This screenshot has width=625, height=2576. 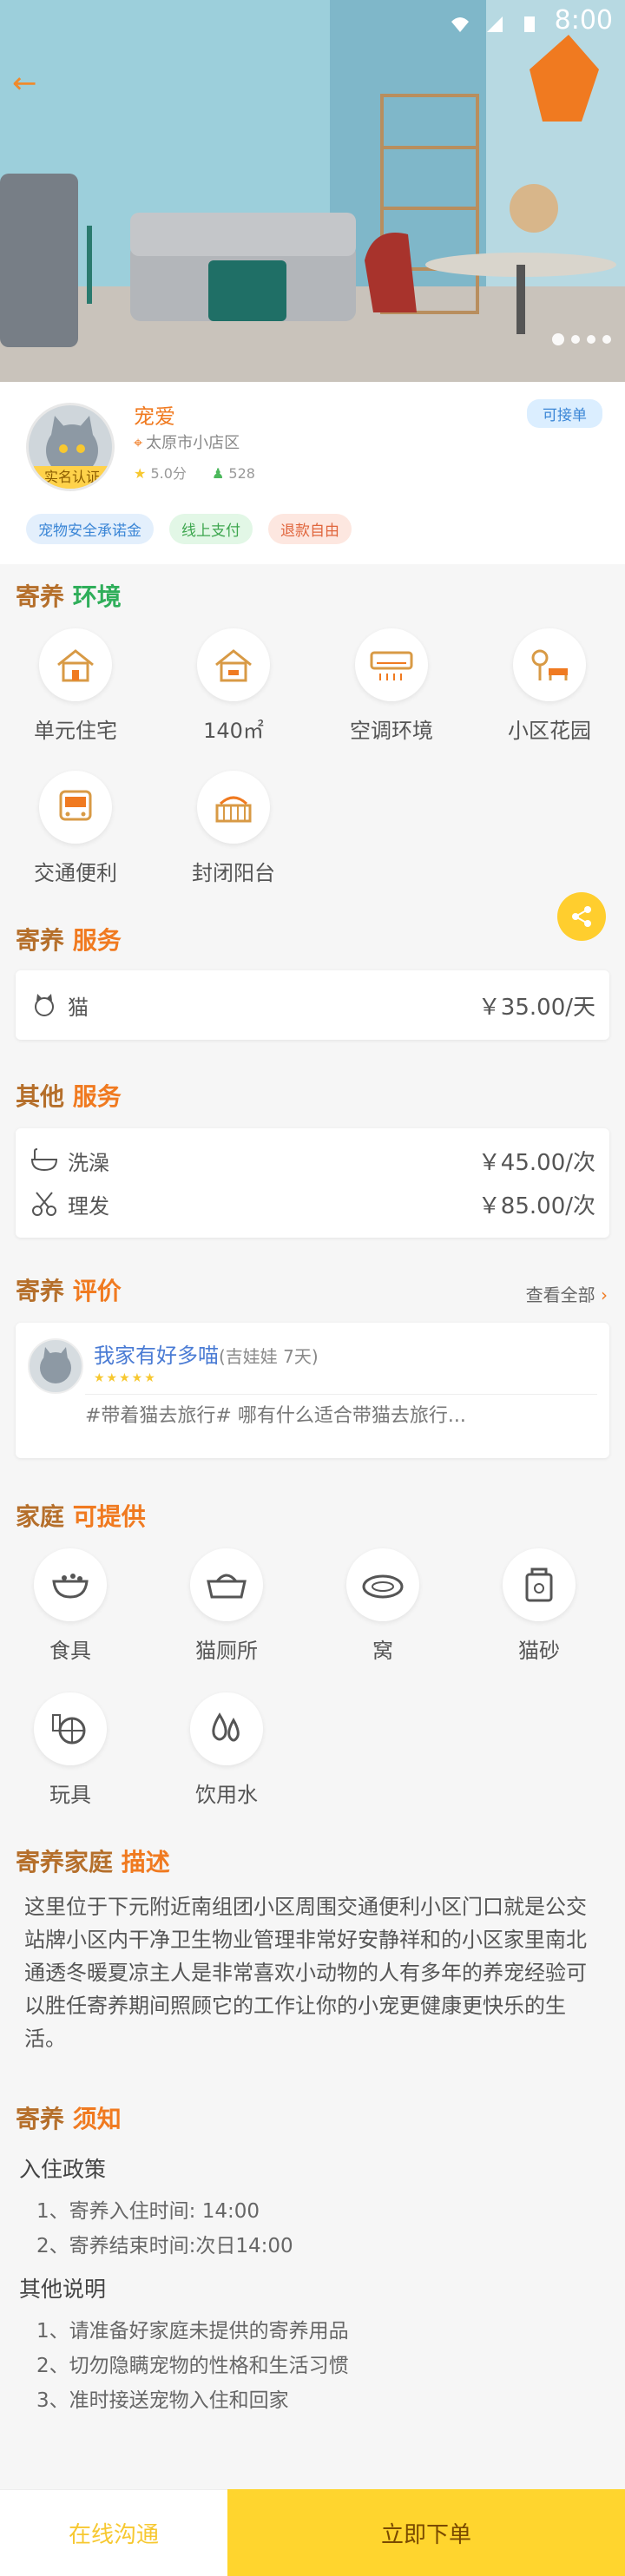 I want to click on env-item: 小区花园, so click(x=549, y=686).